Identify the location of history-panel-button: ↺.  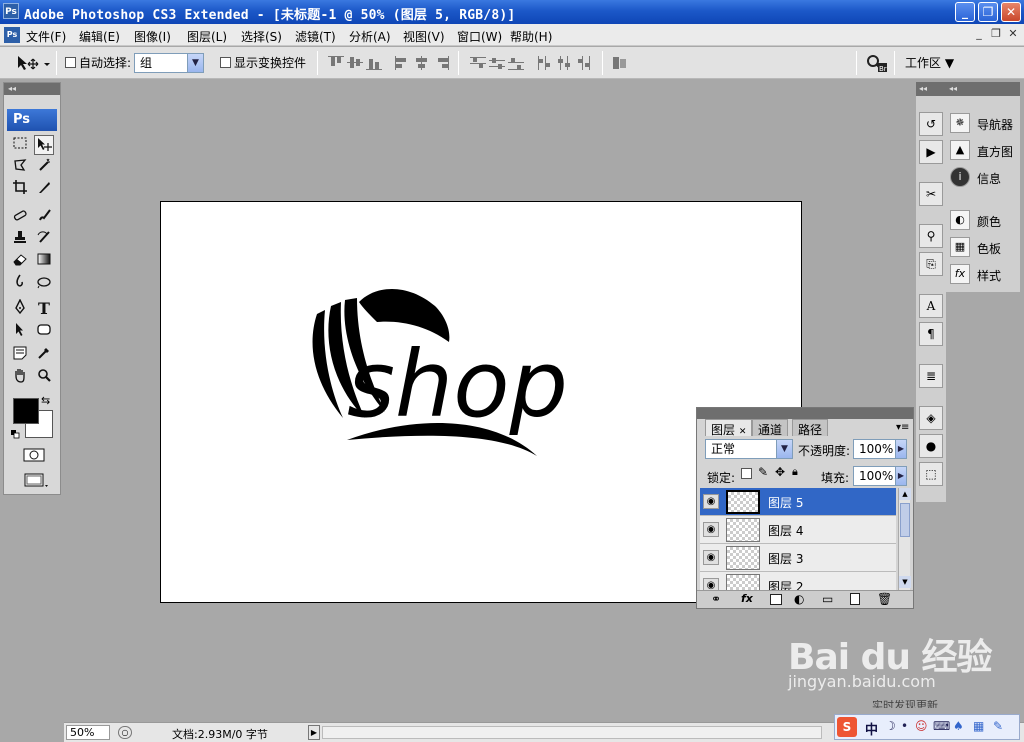
(931, 124).